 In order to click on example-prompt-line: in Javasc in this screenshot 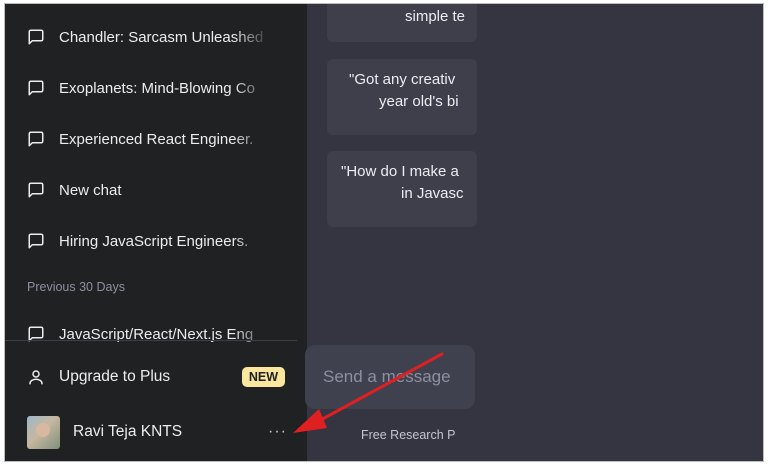, I will do `click(432, 193)`.